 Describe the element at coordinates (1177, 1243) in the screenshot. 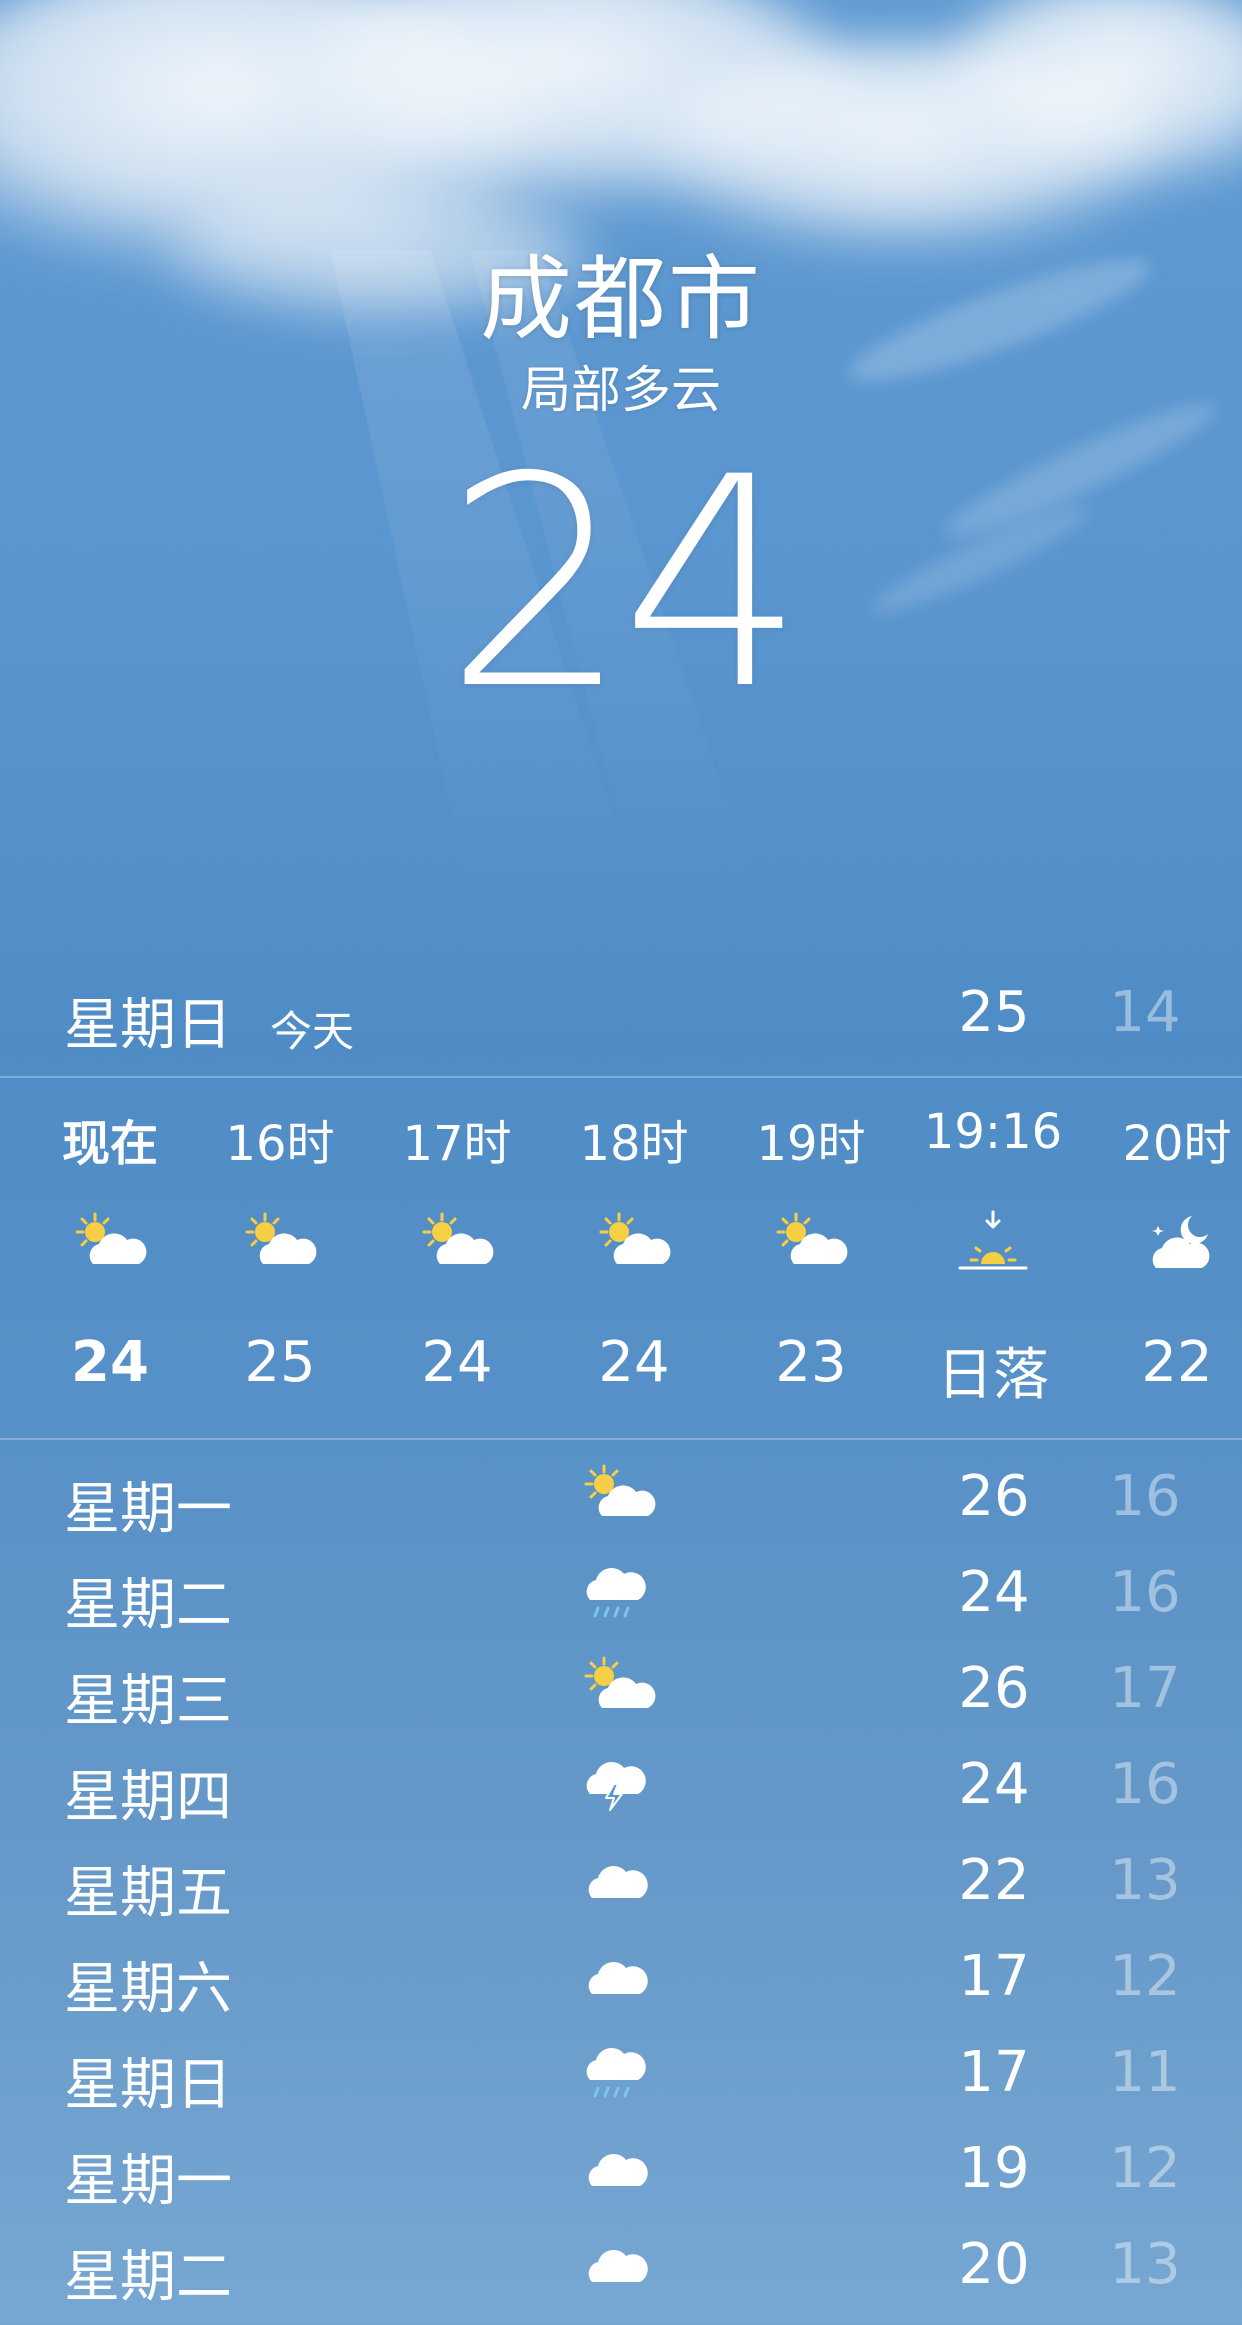

I see `partly-cloudy-night-icon` at that location.